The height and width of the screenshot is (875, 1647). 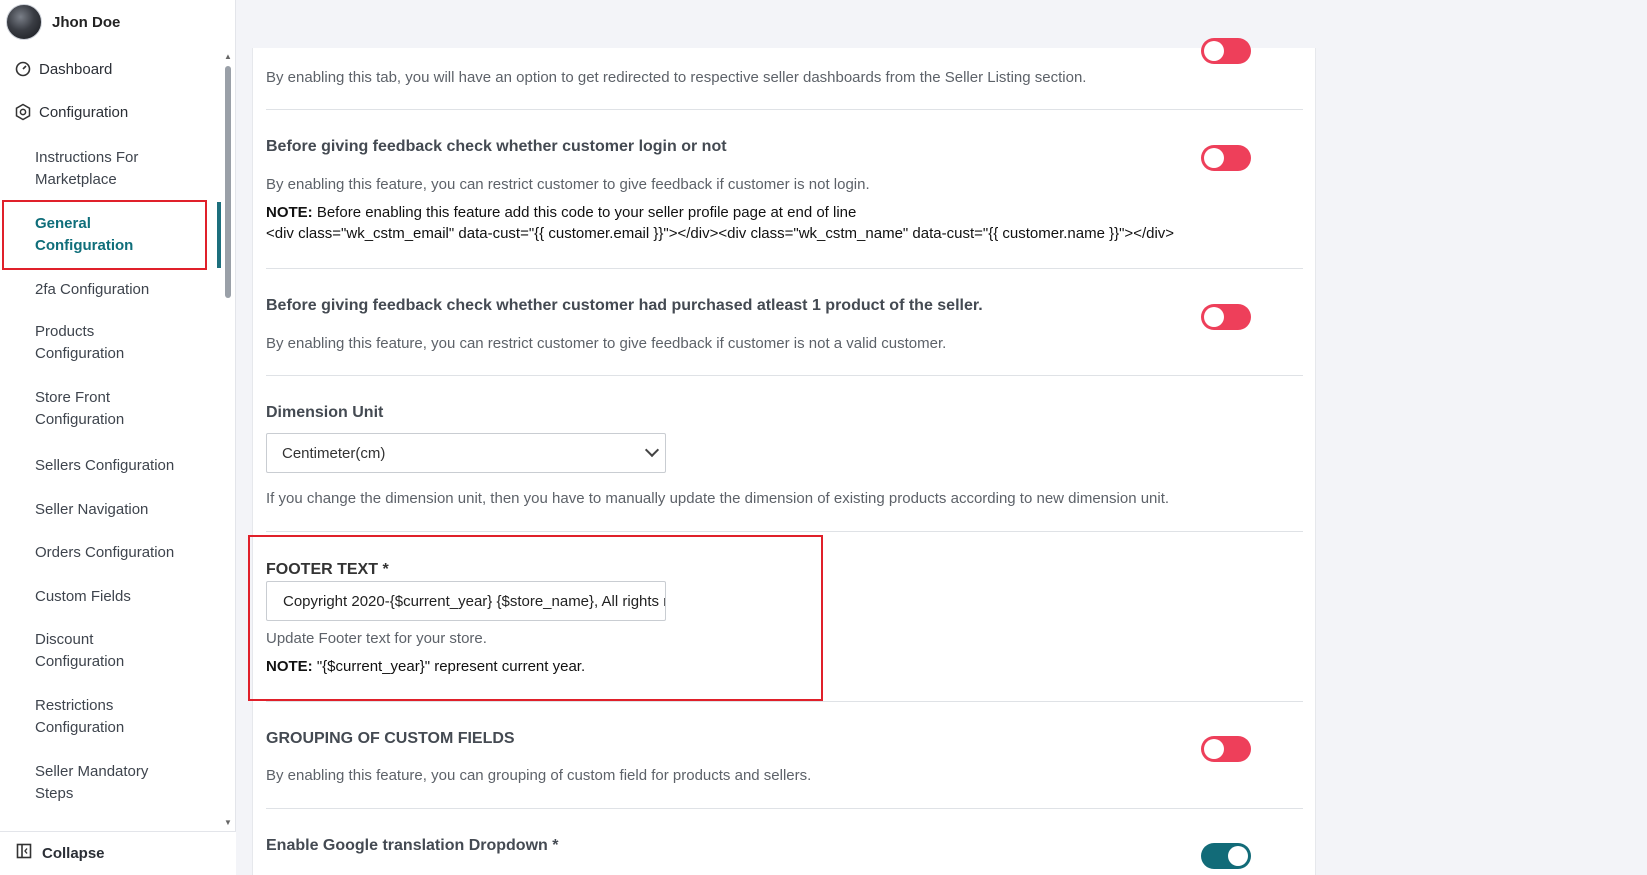 I want to click on chevron-down-icon, so click(x=652, y=450).